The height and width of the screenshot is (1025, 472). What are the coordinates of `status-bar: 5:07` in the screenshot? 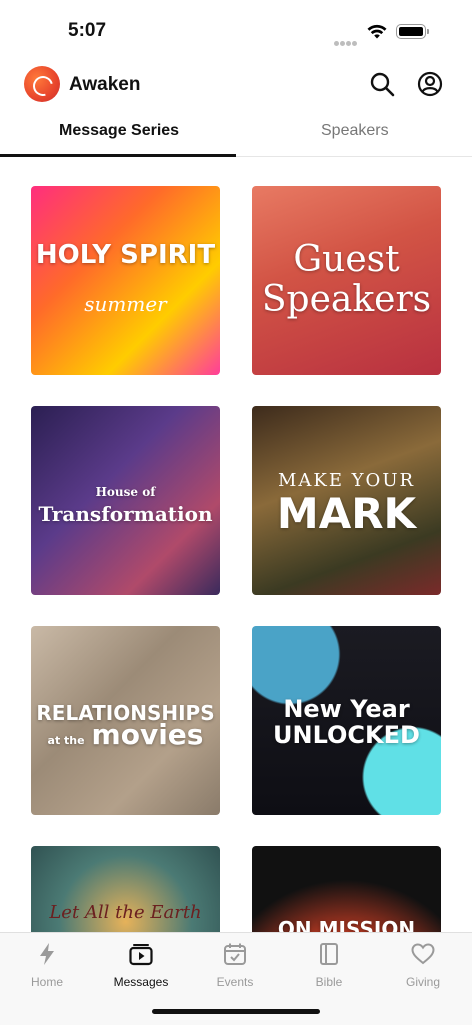 It's located at (236, 30).